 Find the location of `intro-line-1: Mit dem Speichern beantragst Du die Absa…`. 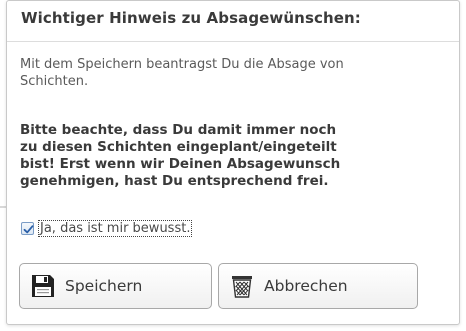

intro-line-1: Mit dem Speichern beantragst Du die Absa… is located at coordinates (182, 64).